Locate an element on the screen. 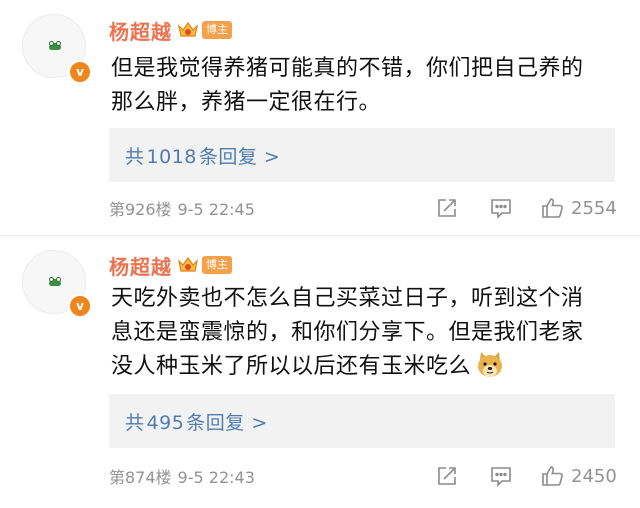 This screenshot has width=640, height=508. comment-meta: 第874楼 9-5 22:43 2450 is located at coordinates (369, 476).